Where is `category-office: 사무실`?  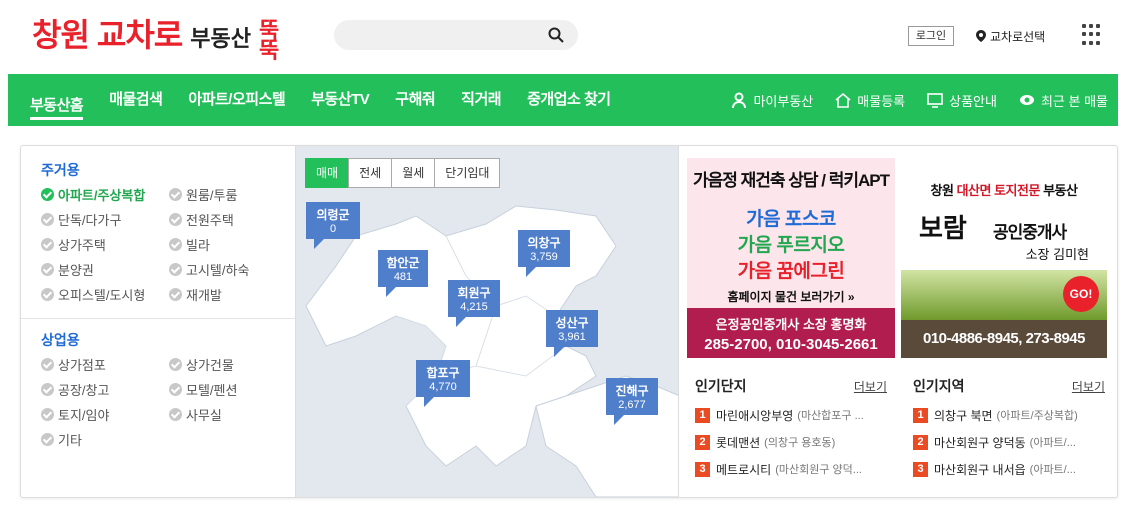
category-office: 사무실 is located at coordinates (229, 414).